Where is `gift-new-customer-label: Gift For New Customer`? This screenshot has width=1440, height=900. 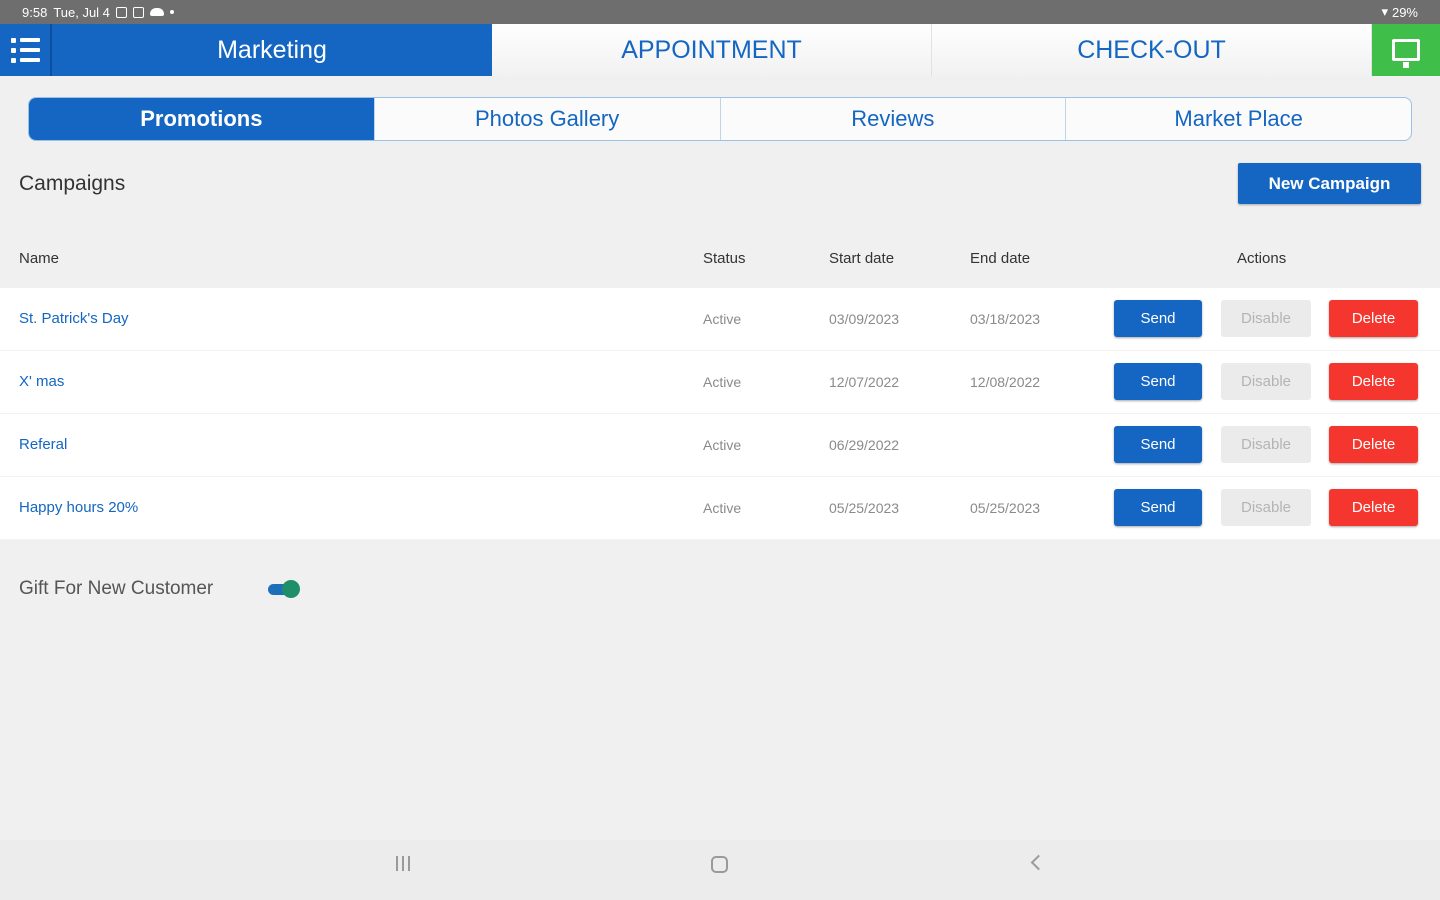
gift-new-customer-label: Gift For New Customer is located at coordinates (116, 588).